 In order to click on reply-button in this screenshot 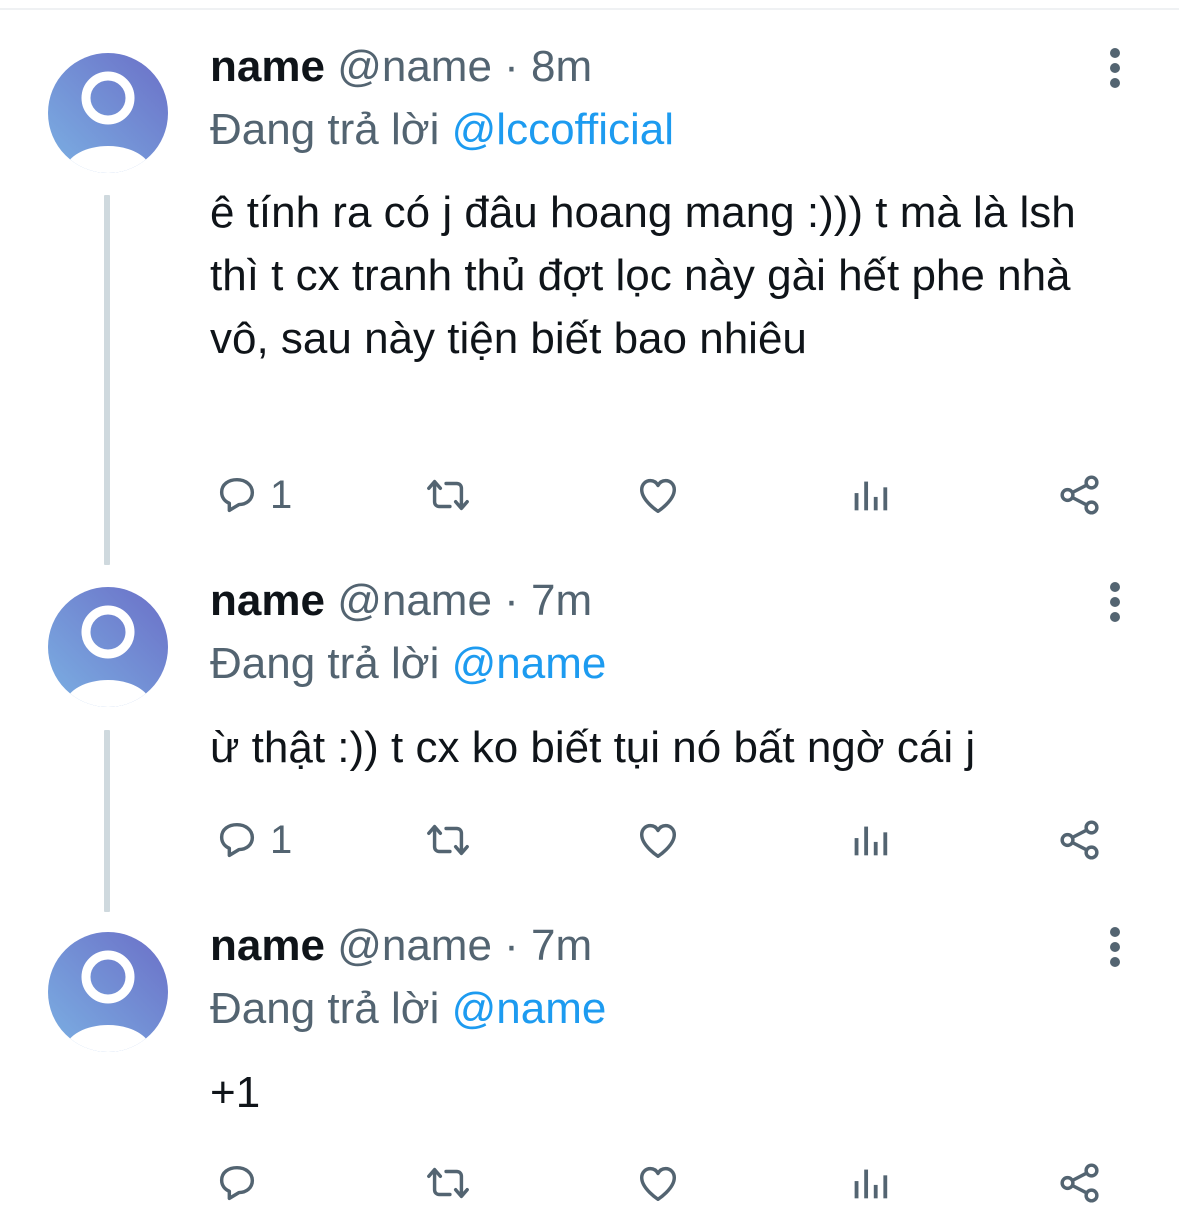, I will do `click(242, 1183)`.